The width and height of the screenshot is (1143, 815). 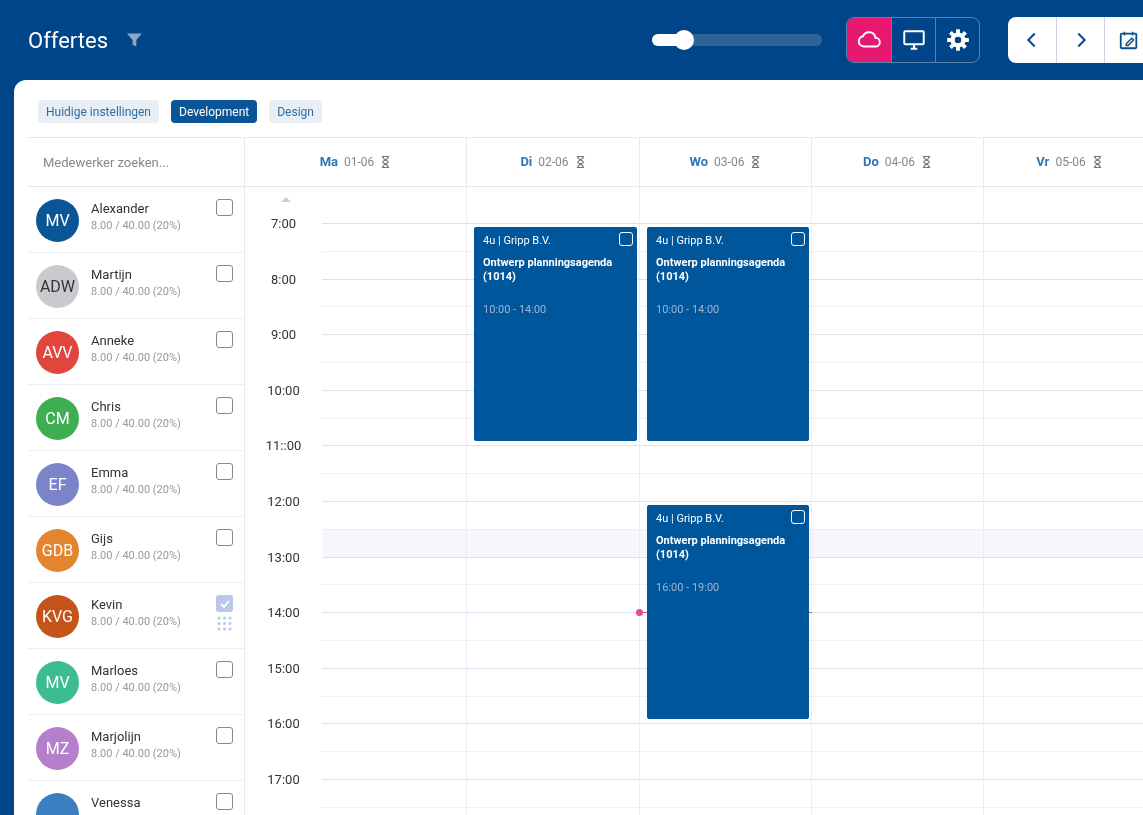 What do you see at coordinates (359, 162) in the screenshot?
I see `day-date: 01-06` at bounding box center [359, 162].